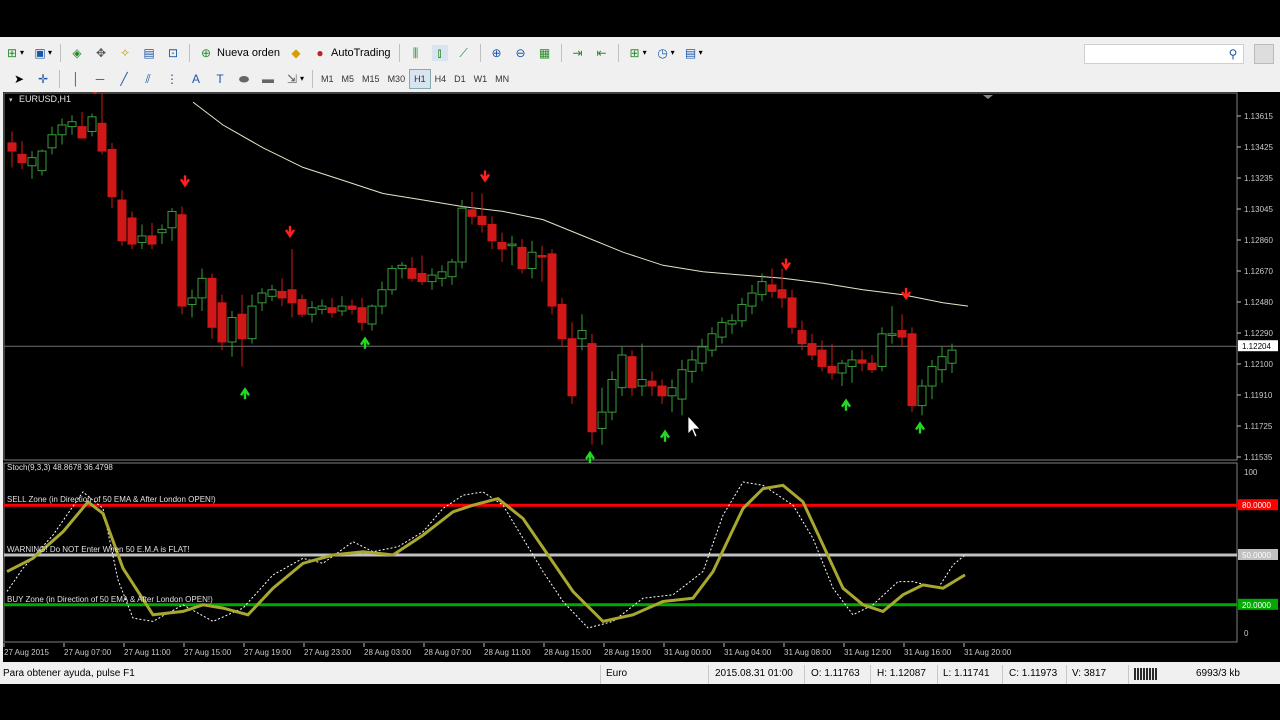  Describe the element at coordinates (296, 53) in the screenshot. I see `metaeditor-button: ◆` at that location.